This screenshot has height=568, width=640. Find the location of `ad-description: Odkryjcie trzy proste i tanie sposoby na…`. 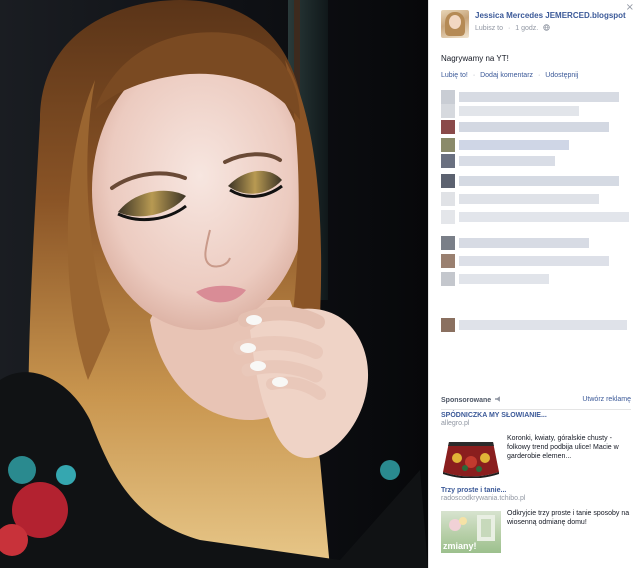

ad-description: Odkryjcie trzy proste i tanie sposoby na… is located at coordinates (568, 518).